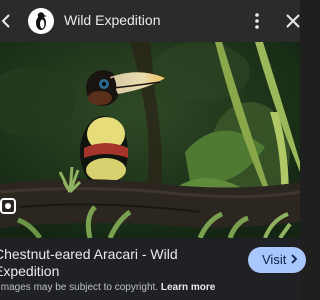  I want to click on chevron-right-icon, so click(294, 260).